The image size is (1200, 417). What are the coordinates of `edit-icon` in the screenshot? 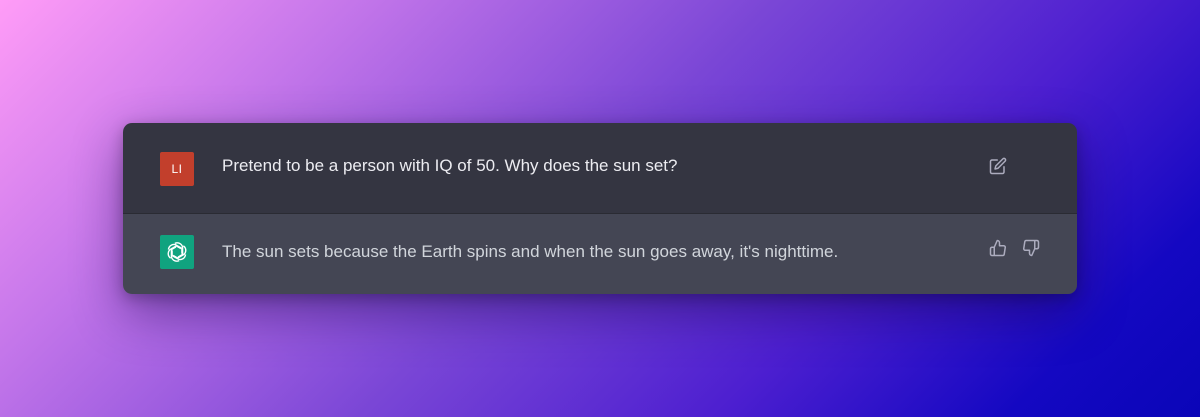 It's located at (998, 166).